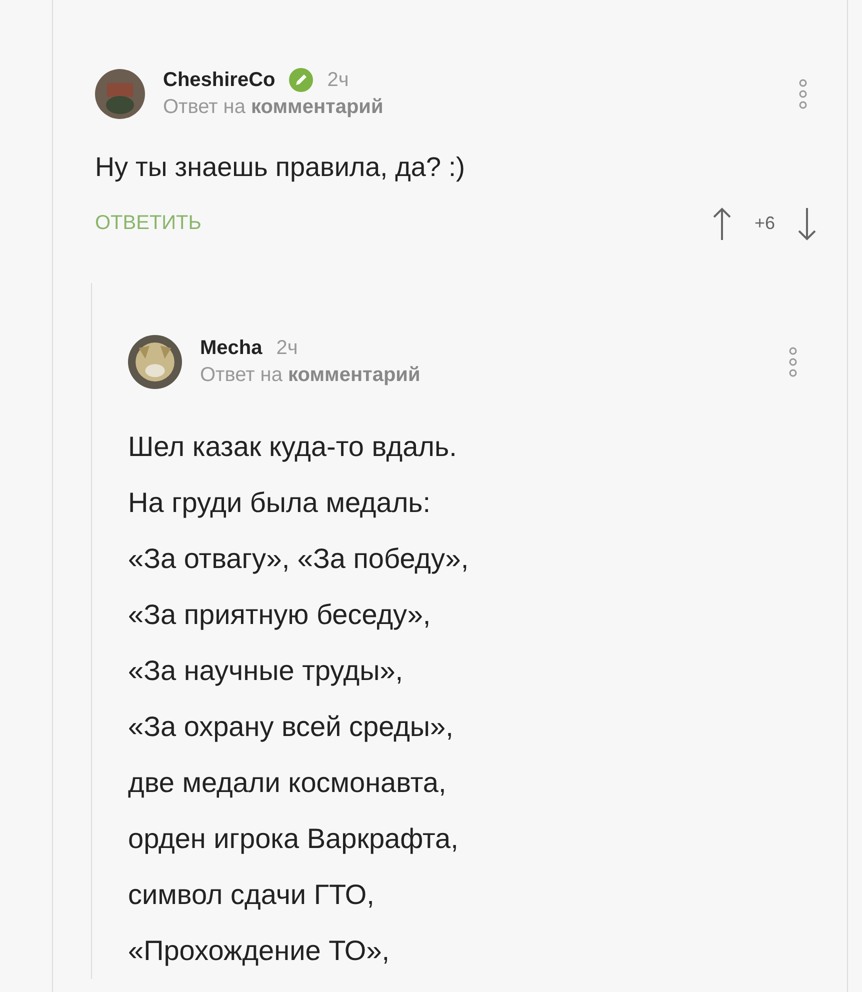  I want to click on poem-line: «За научные труды»,, so click(266, 671).